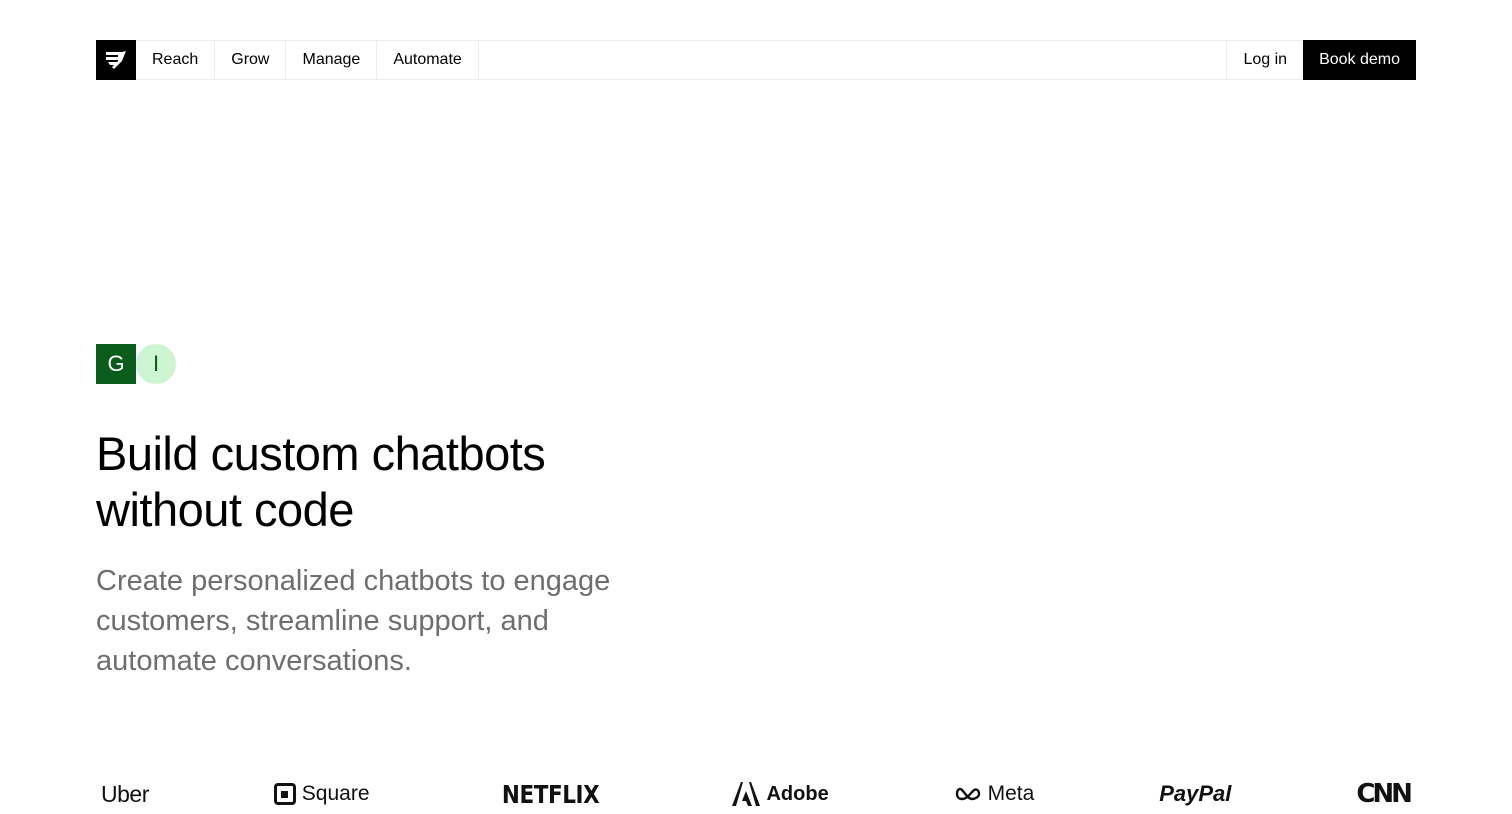 Image resolution: width=1512 pixels, height=814 pixels. I want to click on netflix-logo: NETFLIX, so click(551, 794).